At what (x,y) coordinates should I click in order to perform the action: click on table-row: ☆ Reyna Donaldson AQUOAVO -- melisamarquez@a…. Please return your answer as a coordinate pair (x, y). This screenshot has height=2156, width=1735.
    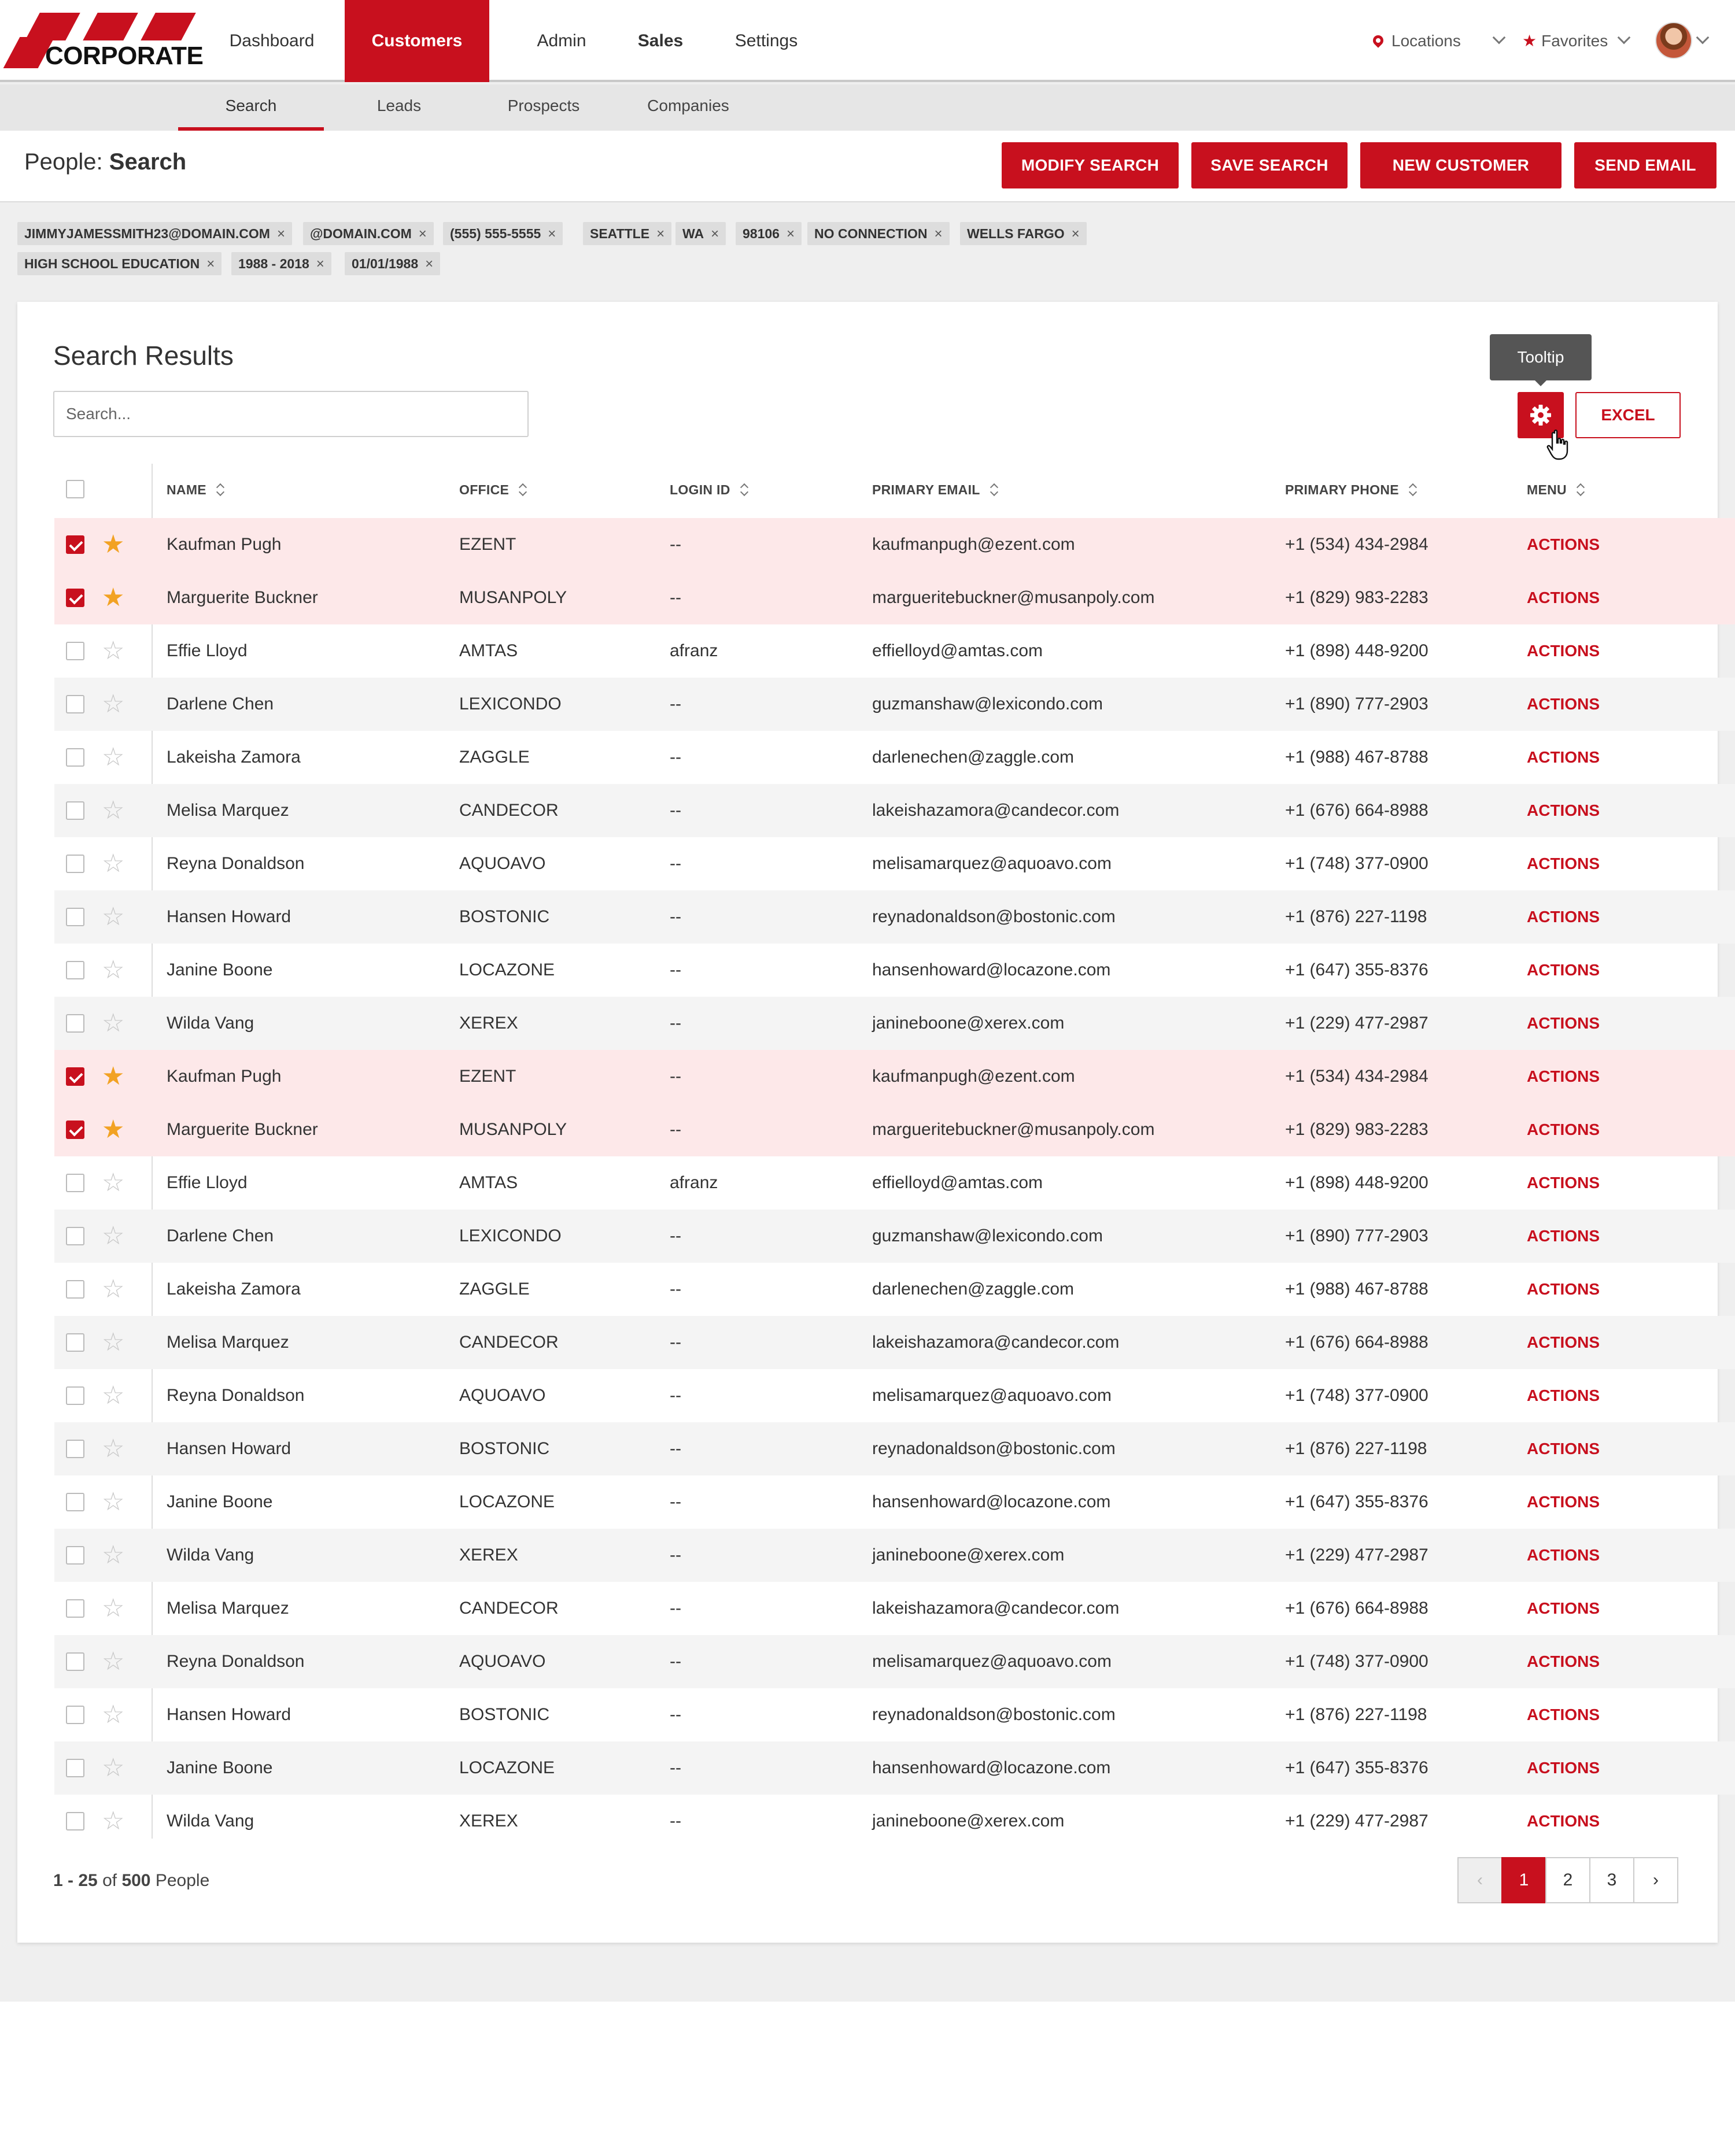
    Looking at the image, I should click on (894, 864).